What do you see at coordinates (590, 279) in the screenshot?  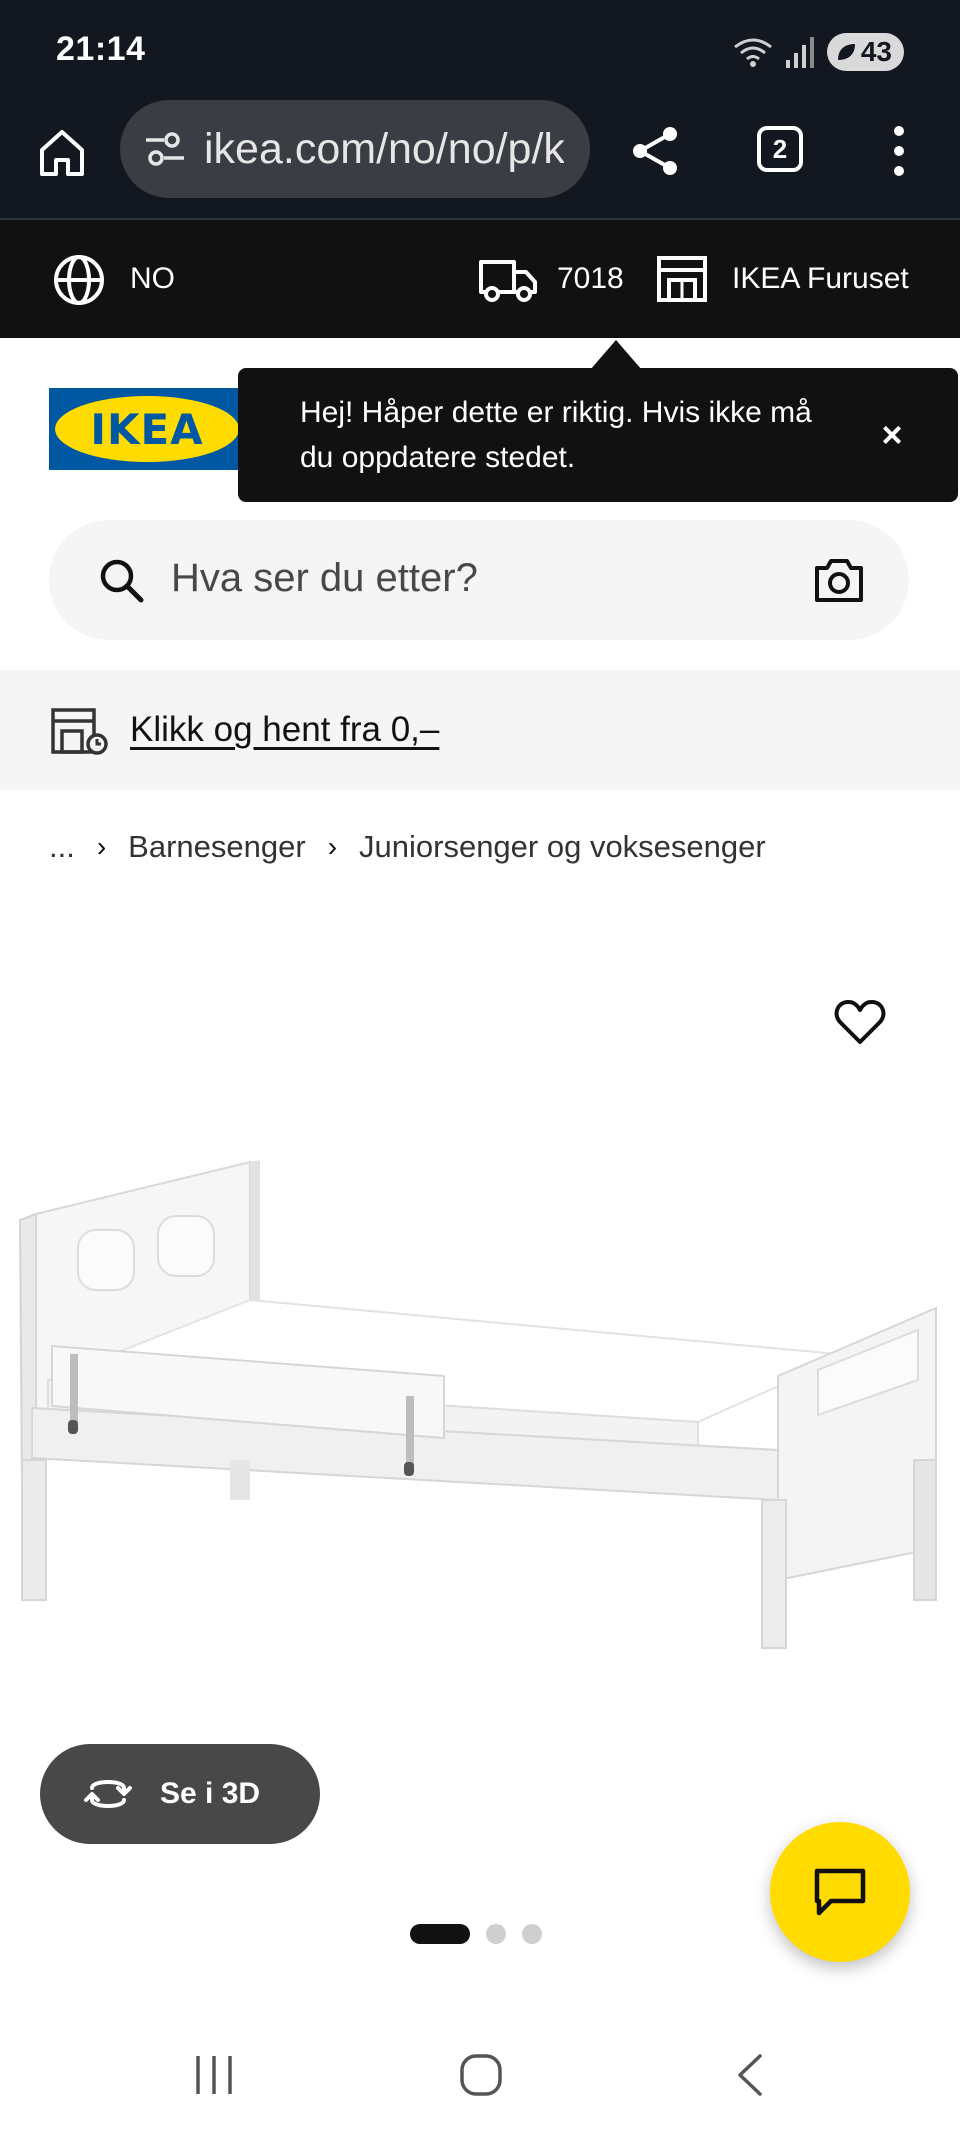 I see `postcode-selector: 7018` at bounding box center [590, 279].